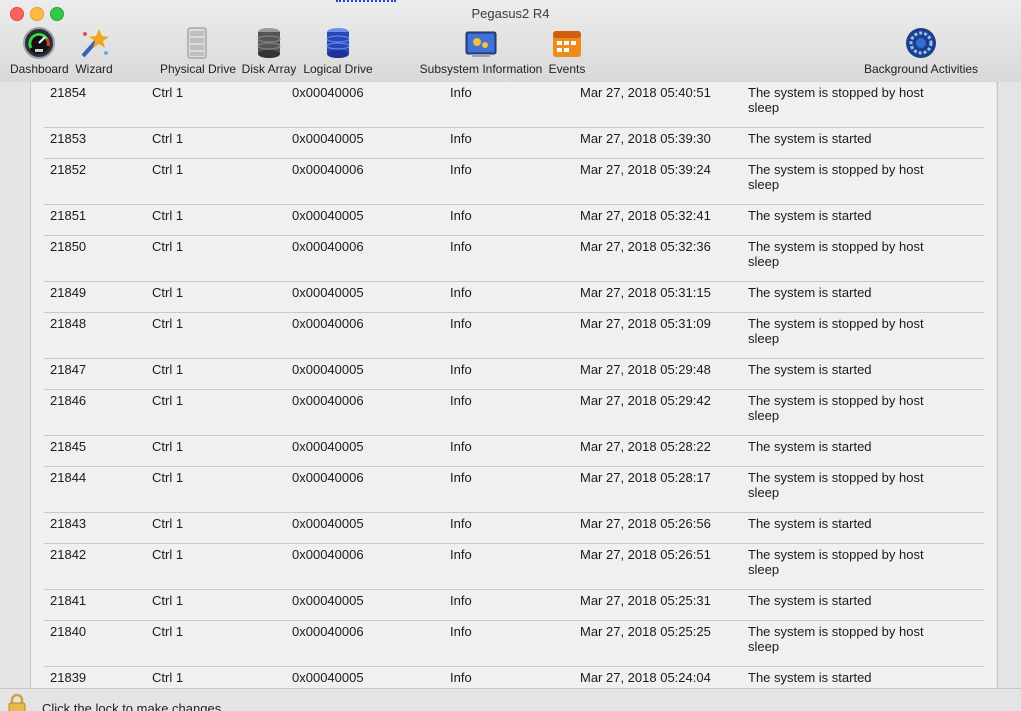 The height and width of the screenshot is (711, 1021). I want to click on physical-drive-icon, so click(197, 43).